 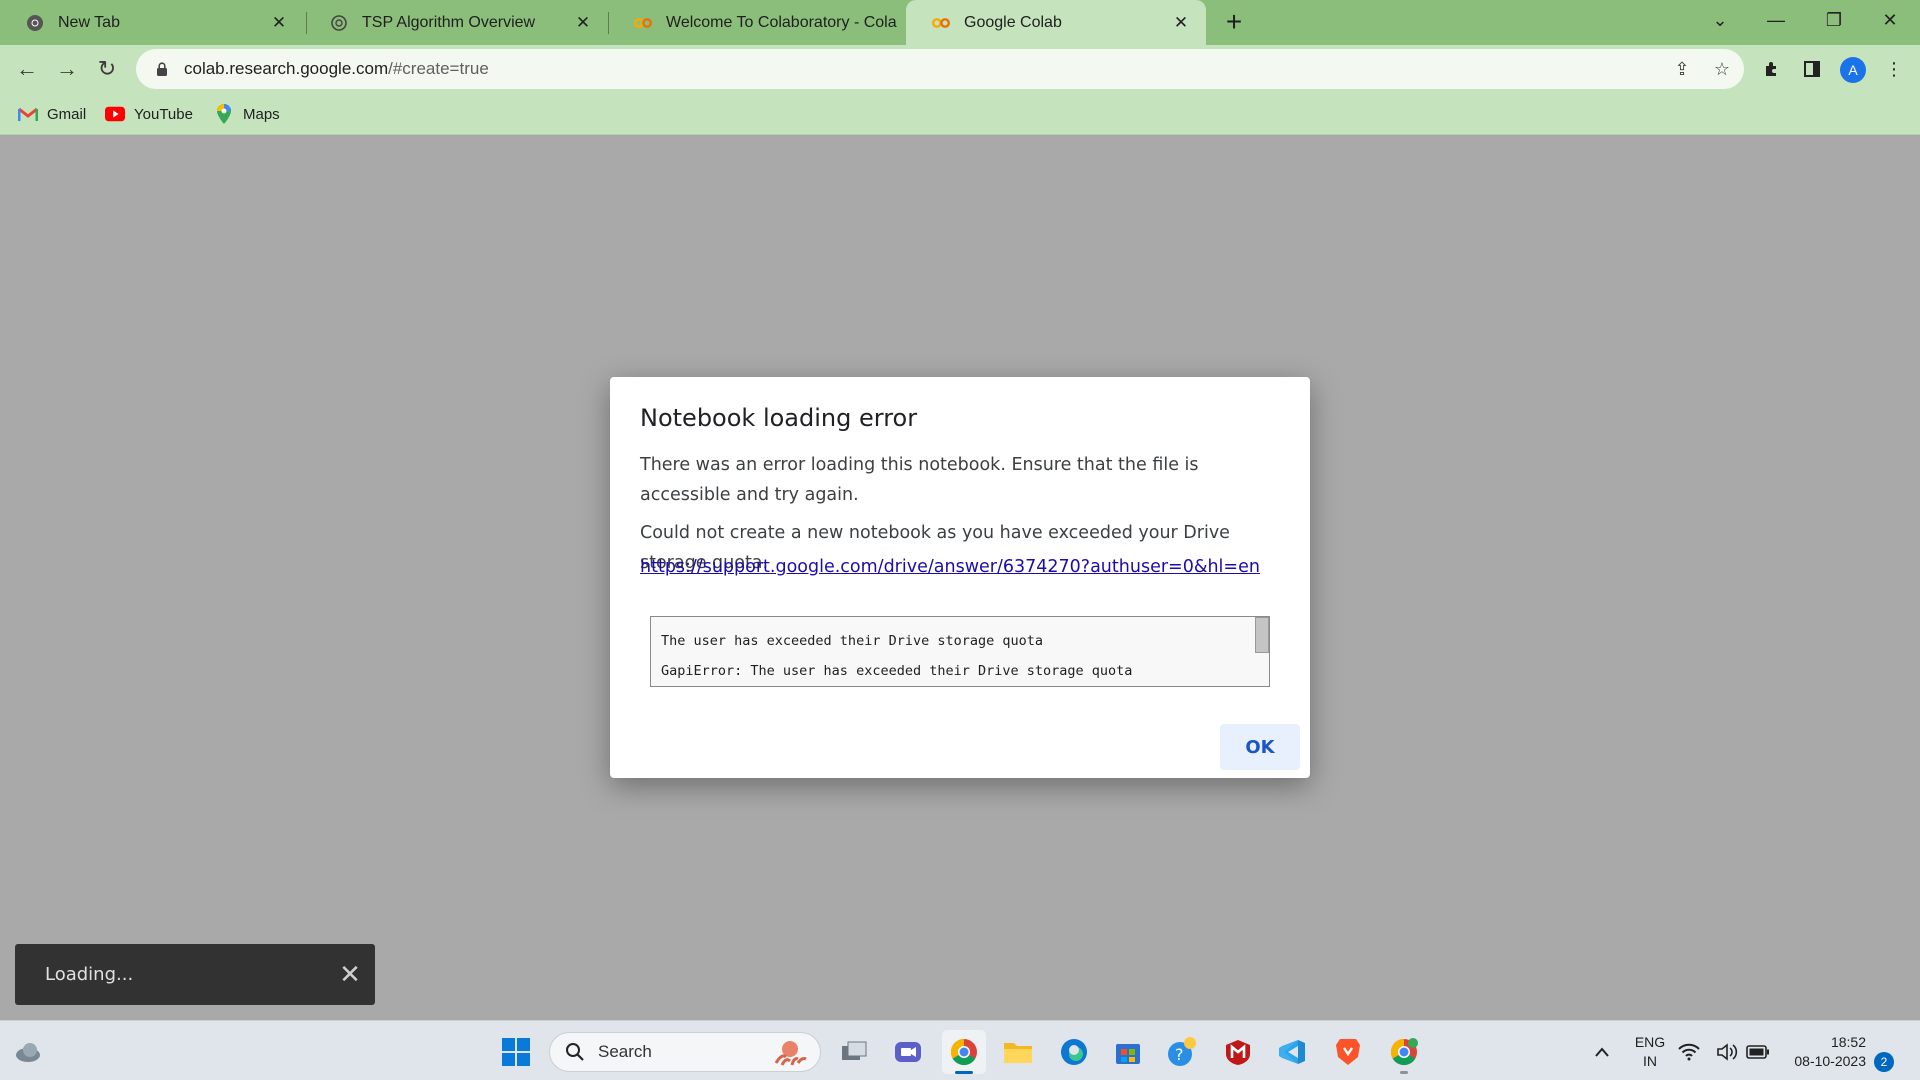 I want to click on tab-google-colab: Google Colab ✕, so click(x=1056, y=22).